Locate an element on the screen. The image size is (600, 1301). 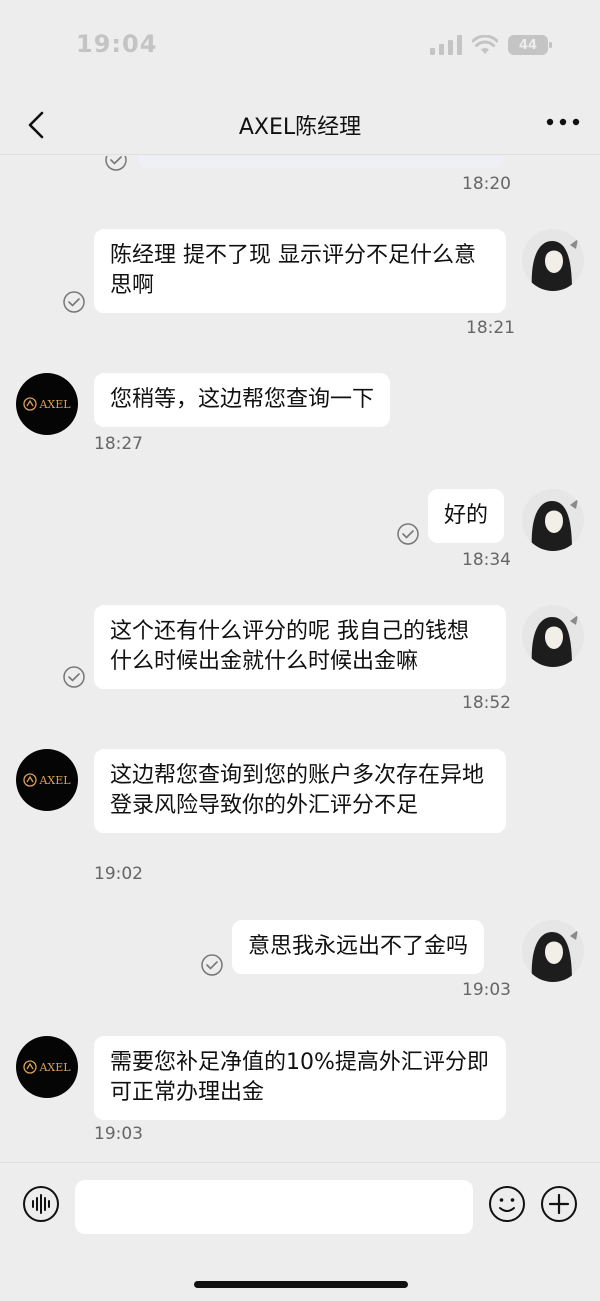
message-time: 18:27 is located at coordinates (118, 444).